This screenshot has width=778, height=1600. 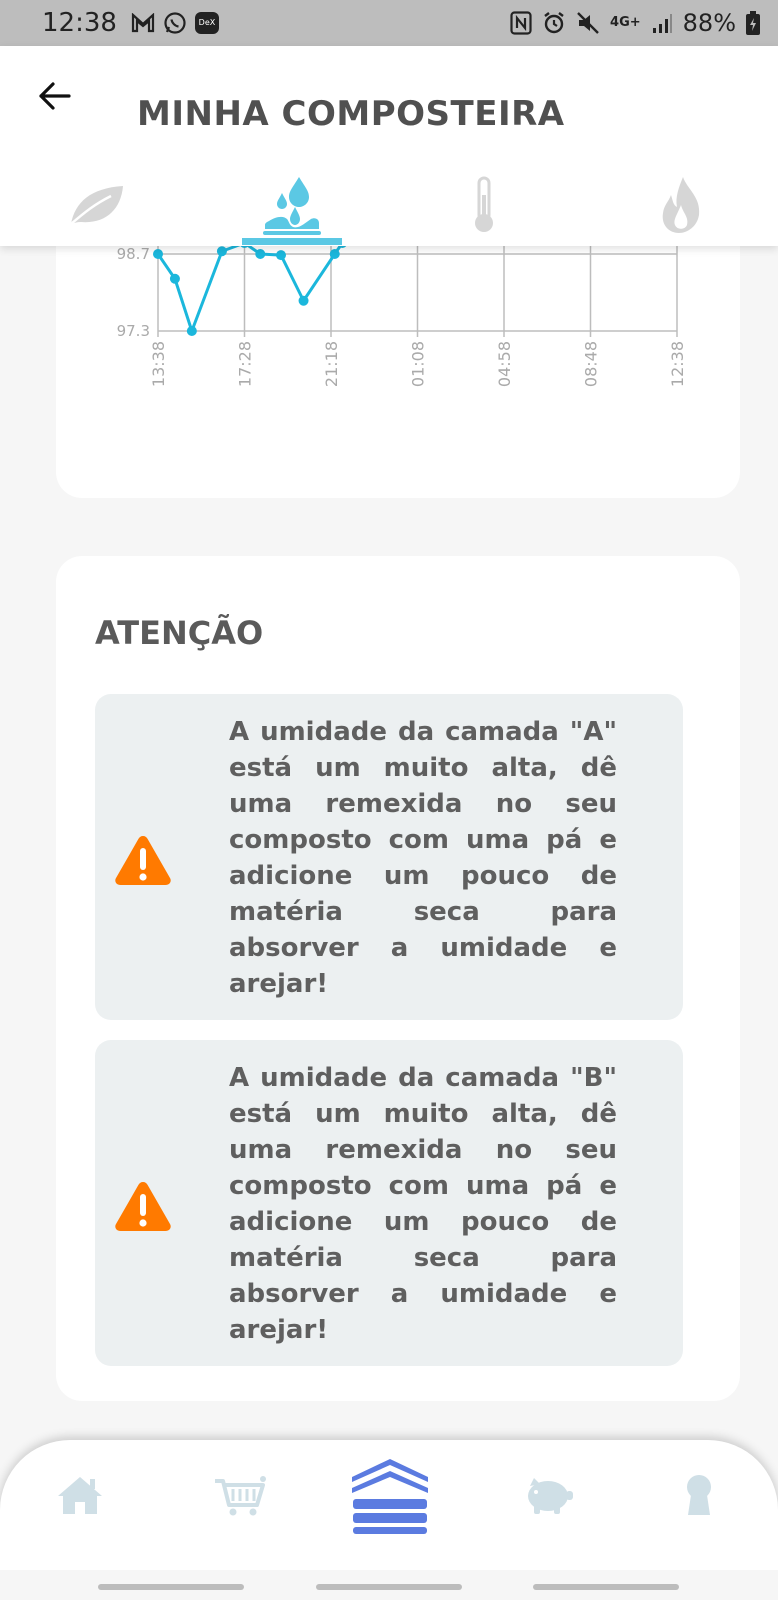 I want to click on x-tick-label: 08:48, so click(x=591, y=364).